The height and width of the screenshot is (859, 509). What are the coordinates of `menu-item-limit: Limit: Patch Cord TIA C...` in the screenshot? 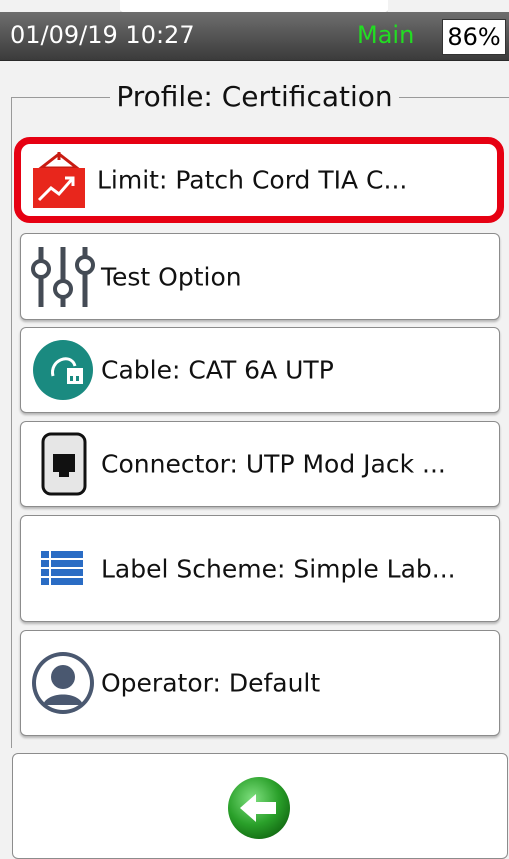 It's located at (259, 180).